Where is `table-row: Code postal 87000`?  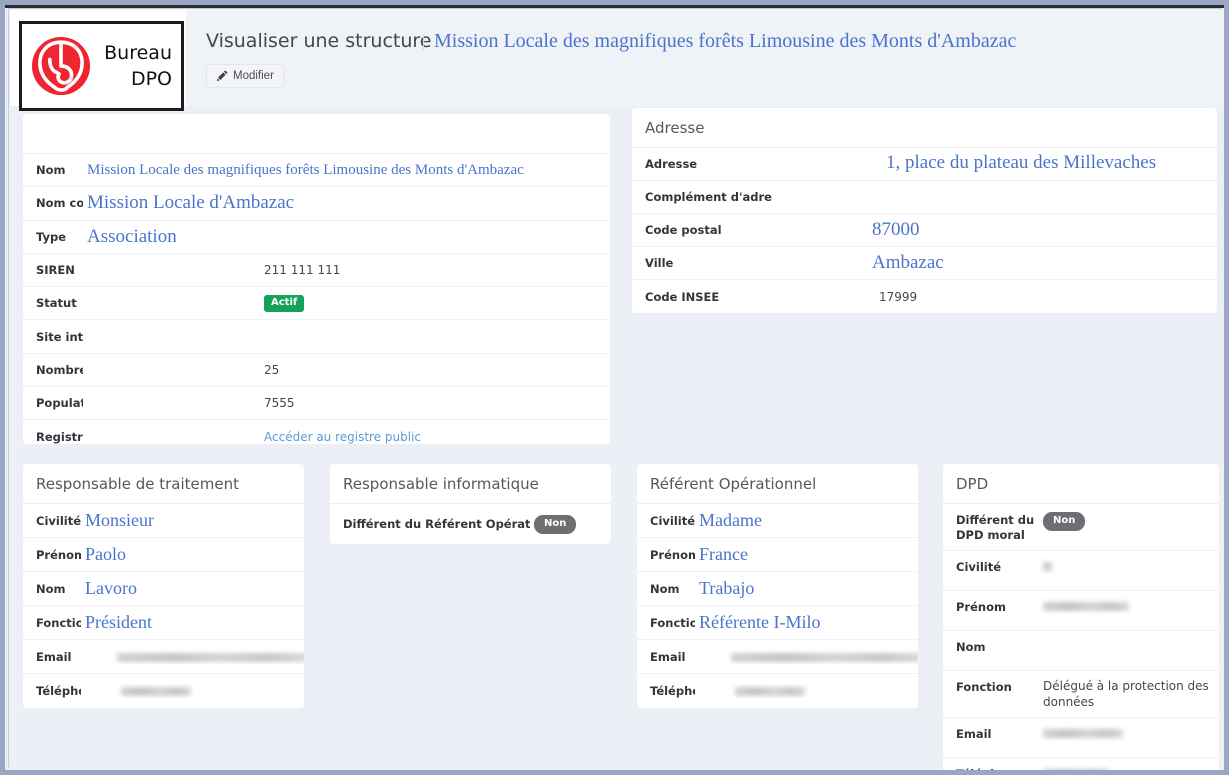
table-row: Code postal 87000 is located at coordinates (924, 230).